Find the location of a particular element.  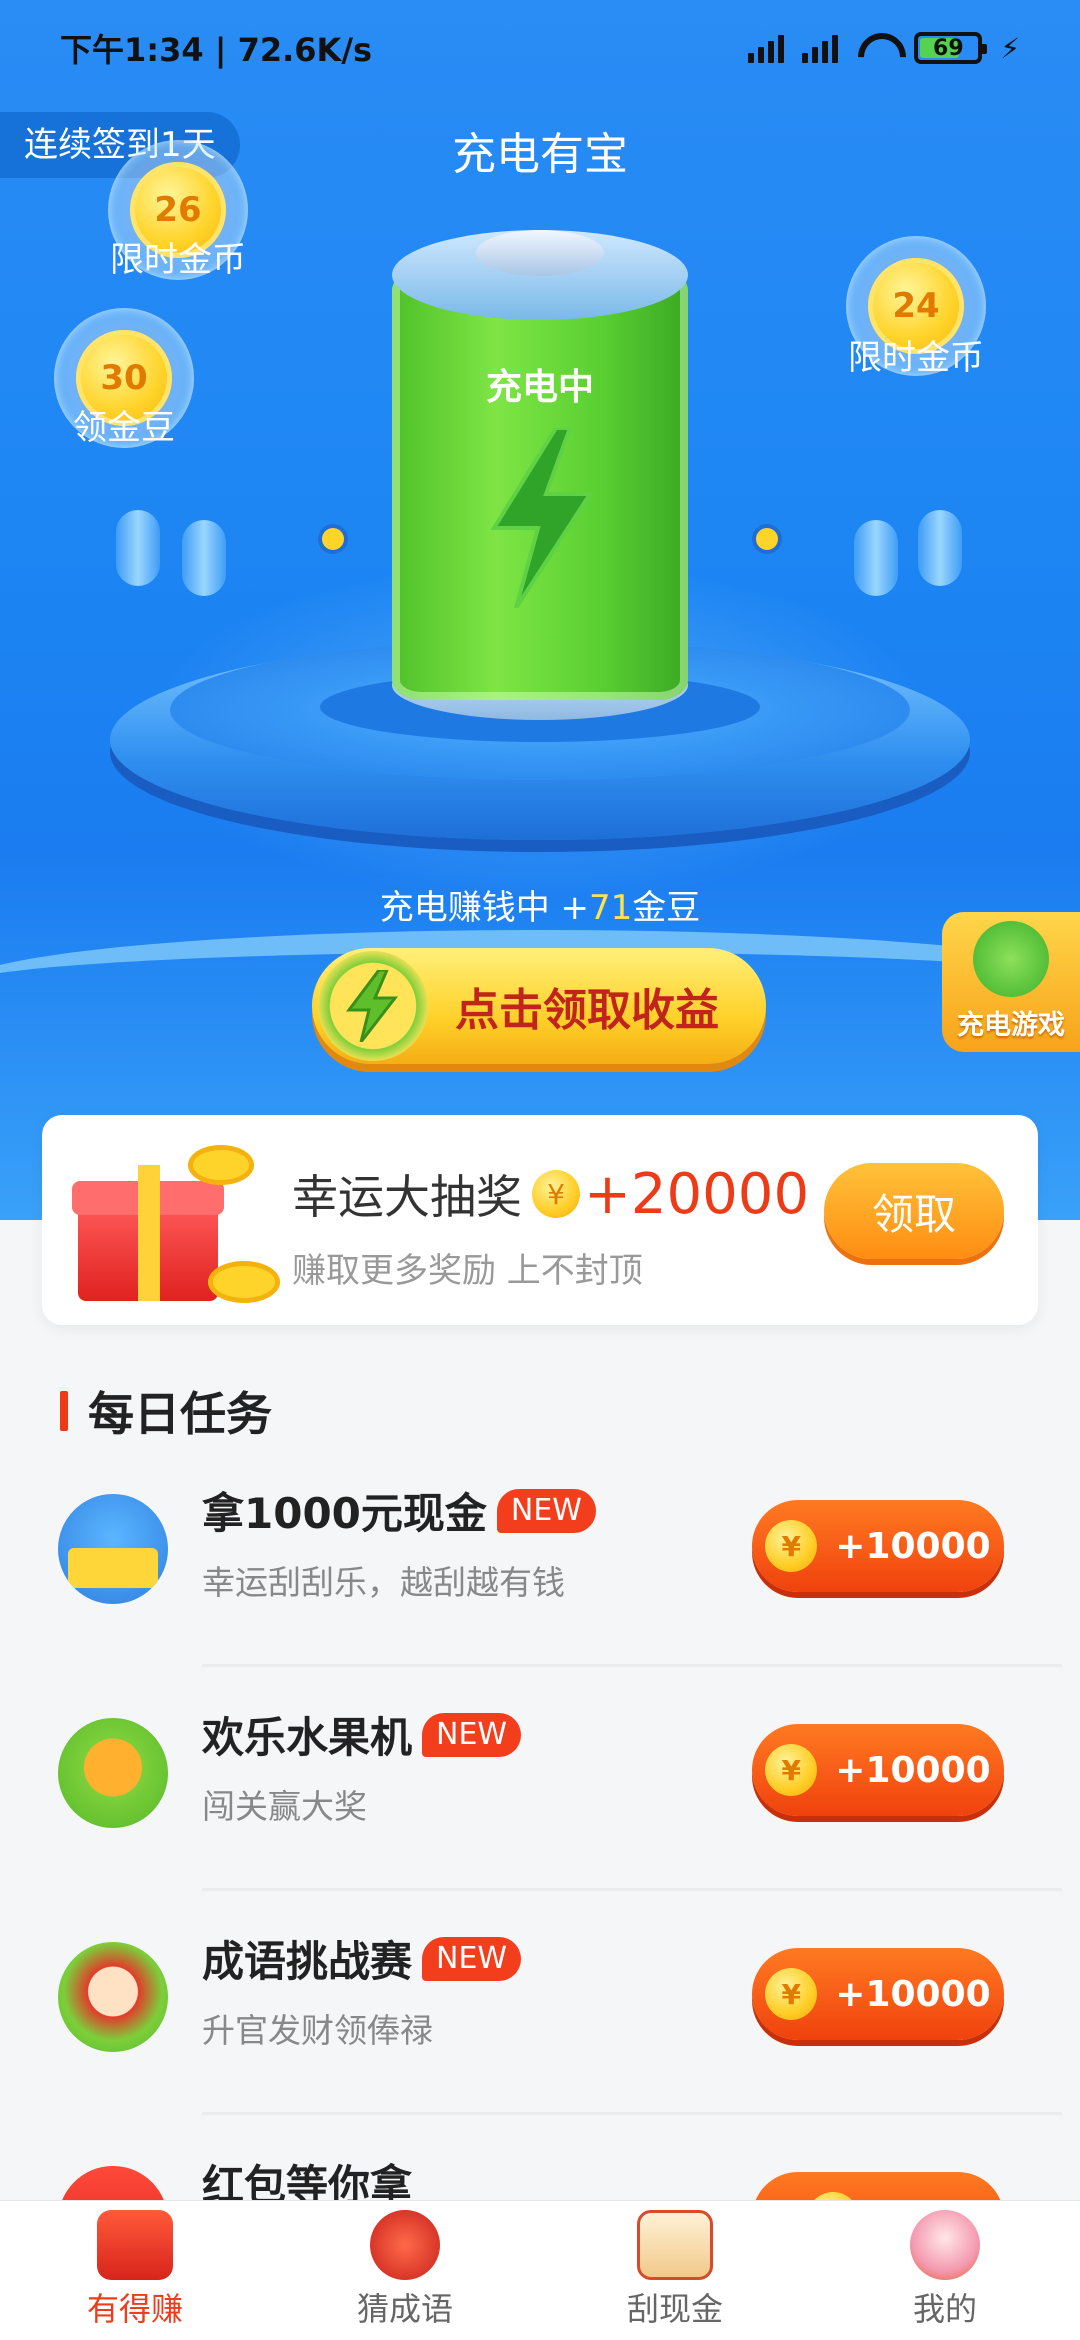

tab-guess-idiom: 猜成语 is located at coordinates (405, 2270).